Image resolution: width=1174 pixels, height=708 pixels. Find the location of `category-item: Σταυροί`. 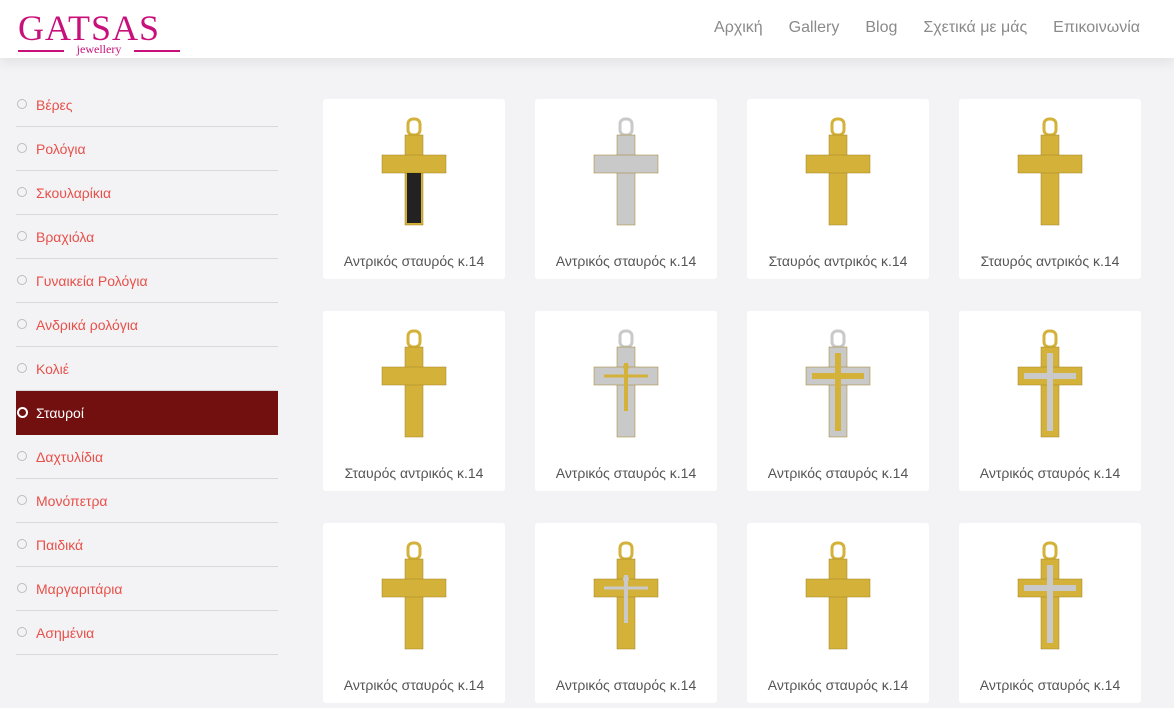

category-item: Σταυροί is located at coordinates (147, 413).